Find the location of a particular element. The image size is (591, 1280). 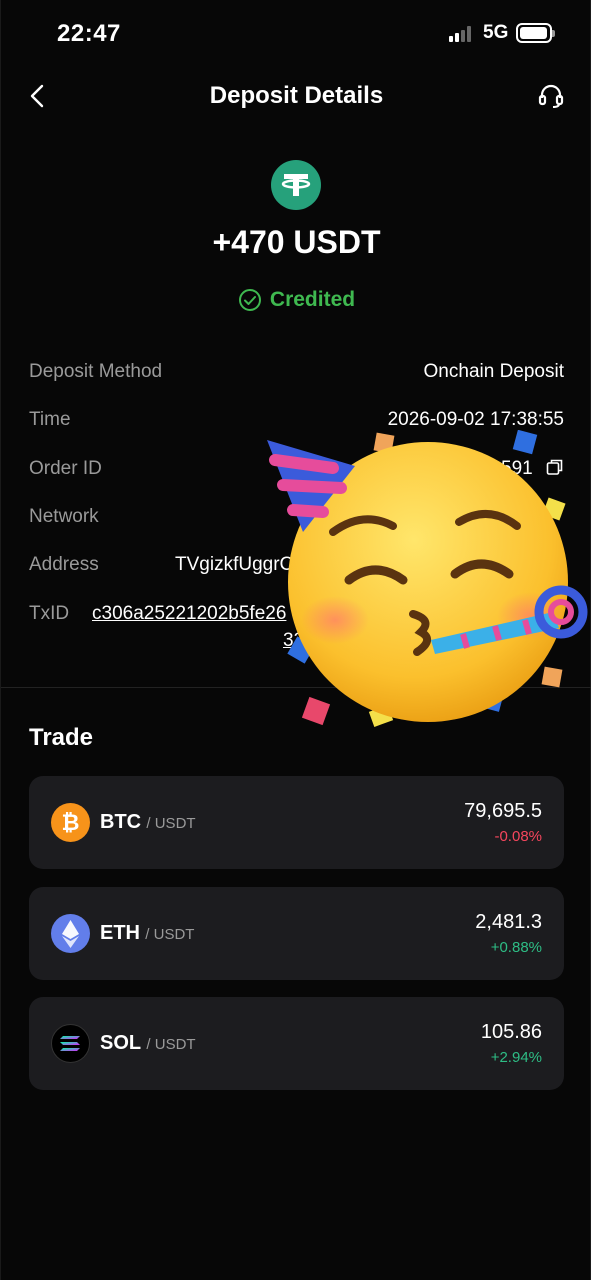

trade-card-btc: ₿ BTC / USDT 79,695.5 -0.08% is located at coordinates (296, 822).